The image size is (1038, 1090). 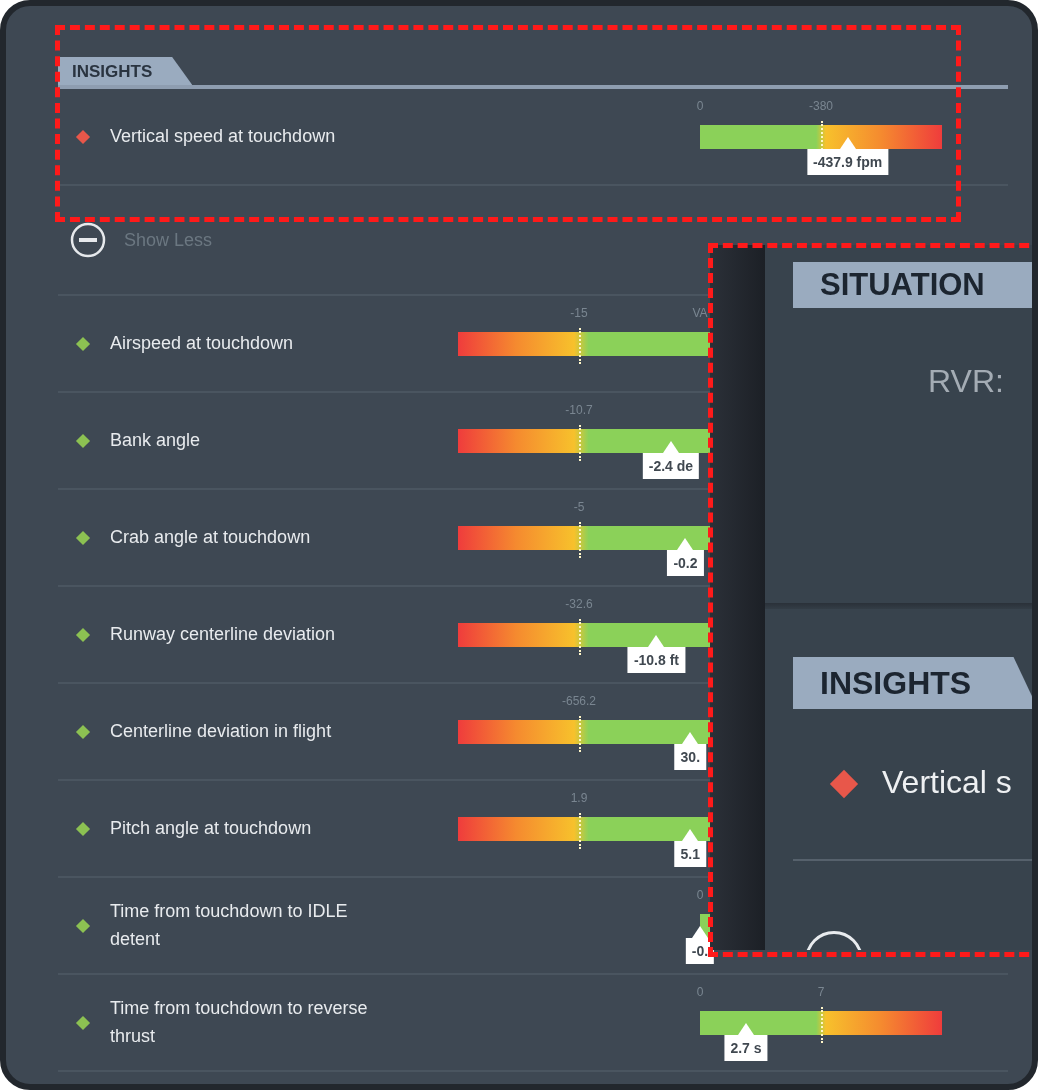 What do you see at coordinates (211, 828) in the screenshot?
I see `insight-label: Pitch angle at touchdown` at bounding box center [211, 828].